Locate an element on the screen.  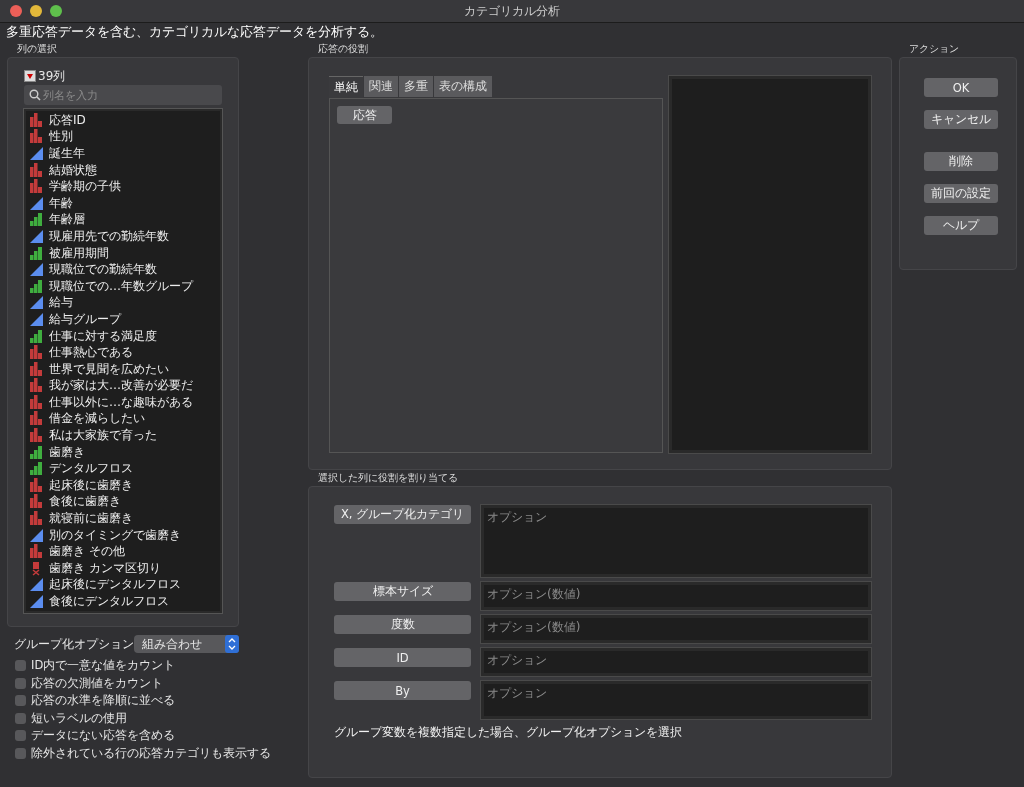
action-button: 削除 is located at coordinates (961, 161).